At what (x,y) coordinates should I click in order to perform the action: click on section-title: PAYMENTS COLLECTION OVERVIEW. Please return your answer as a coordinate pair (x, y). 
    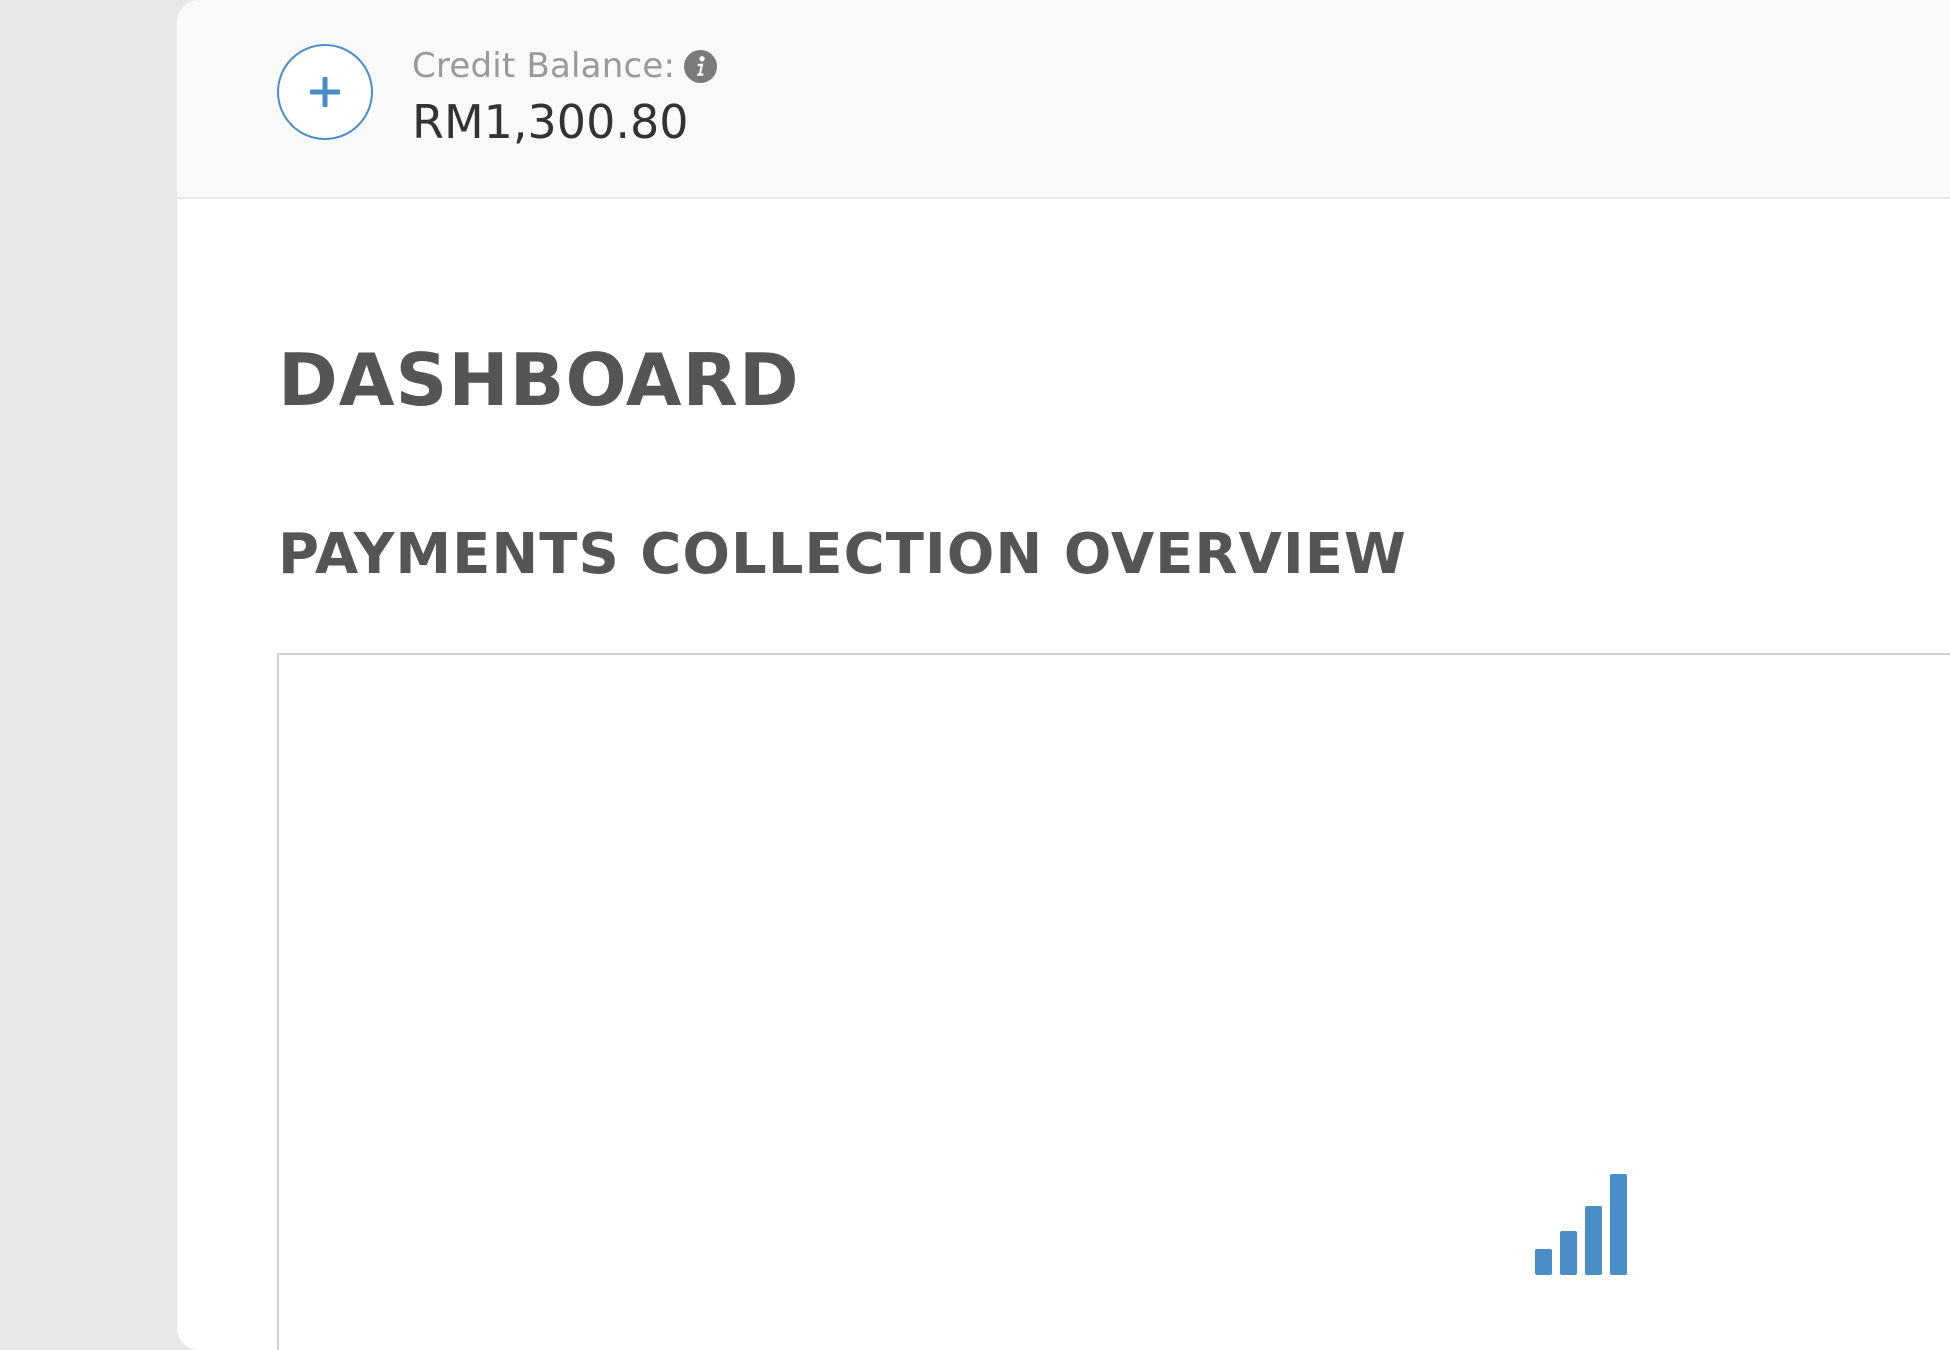
    Looking at the image, I should click on (842, 554).